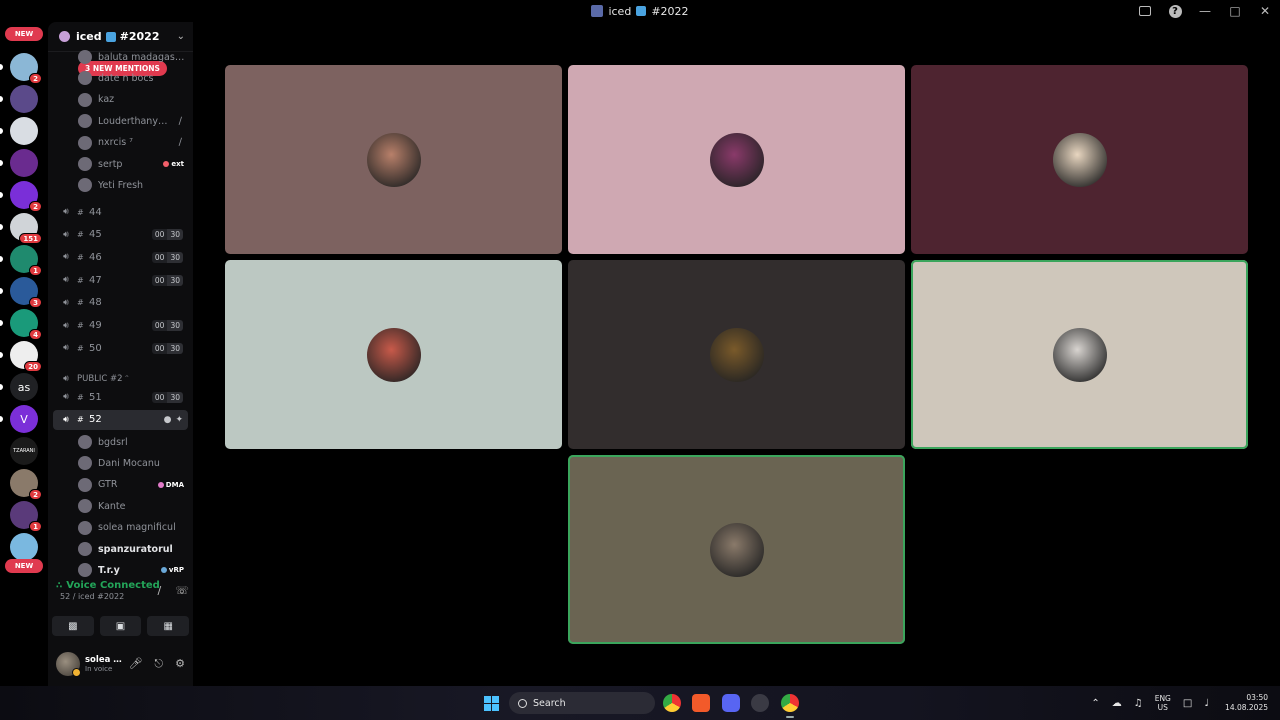 The width and height of the screenshot is (1280, 720). I want to click on user-name: Dani Mocanu, so click(129, 463).